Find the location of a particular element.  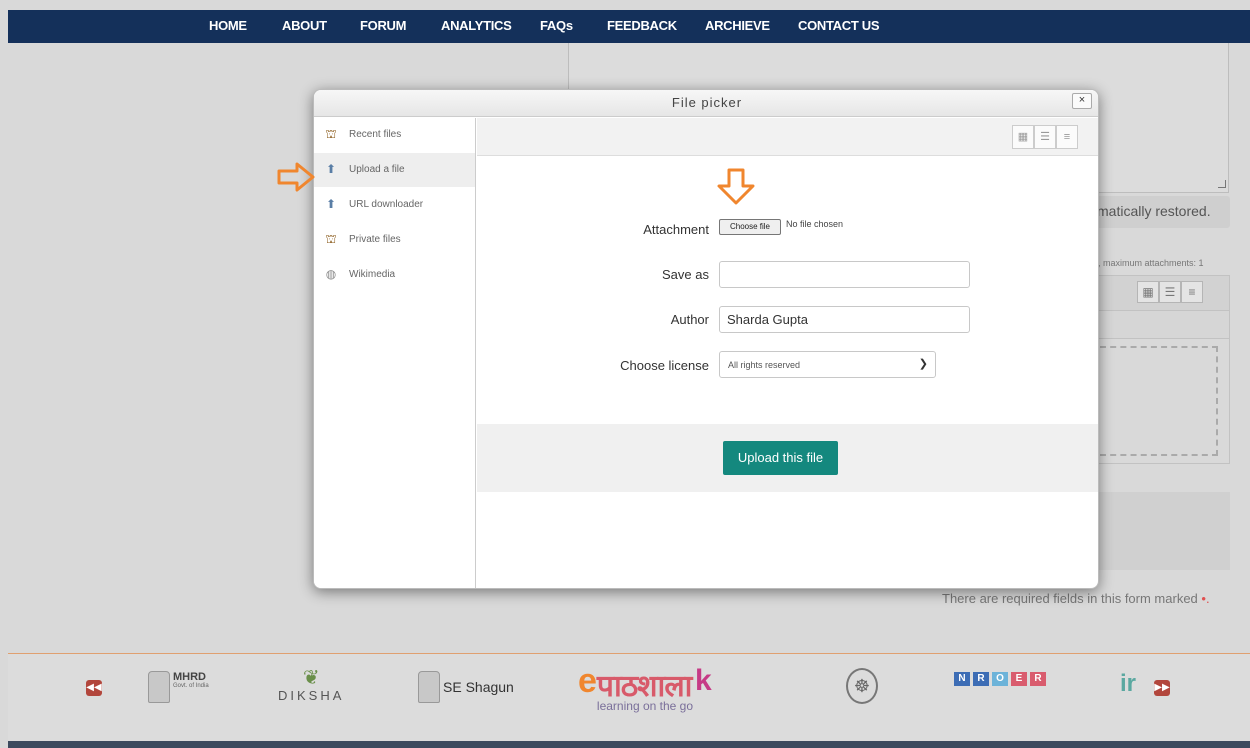

nav-contact-us: CONTACT US is located at coordinates (839, 25).